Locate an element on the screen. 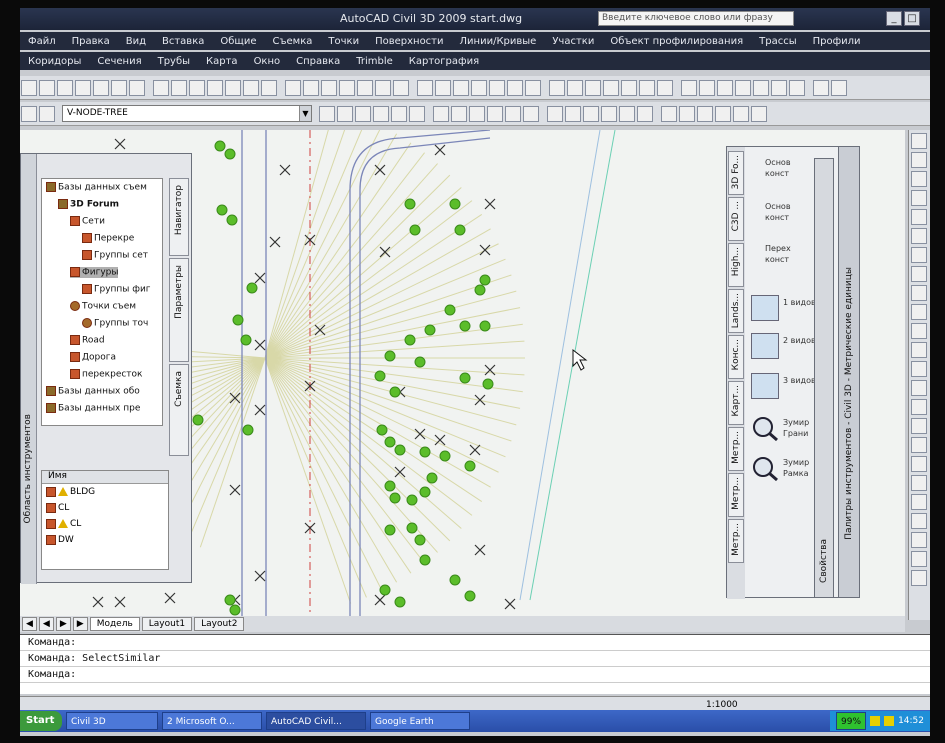 The width and height of the screenshot is (945, 743). menu-item: Трассы is located at coordinates (777, 41).